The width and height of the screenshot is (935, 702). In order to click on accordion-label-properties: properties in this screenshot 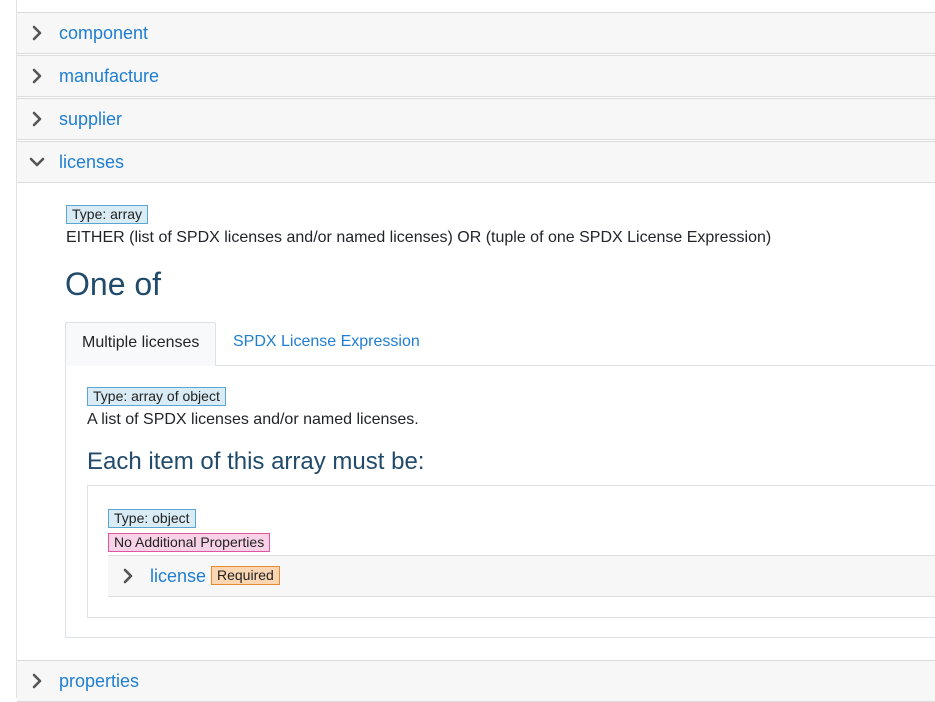, I will do `click(99, 681)`.